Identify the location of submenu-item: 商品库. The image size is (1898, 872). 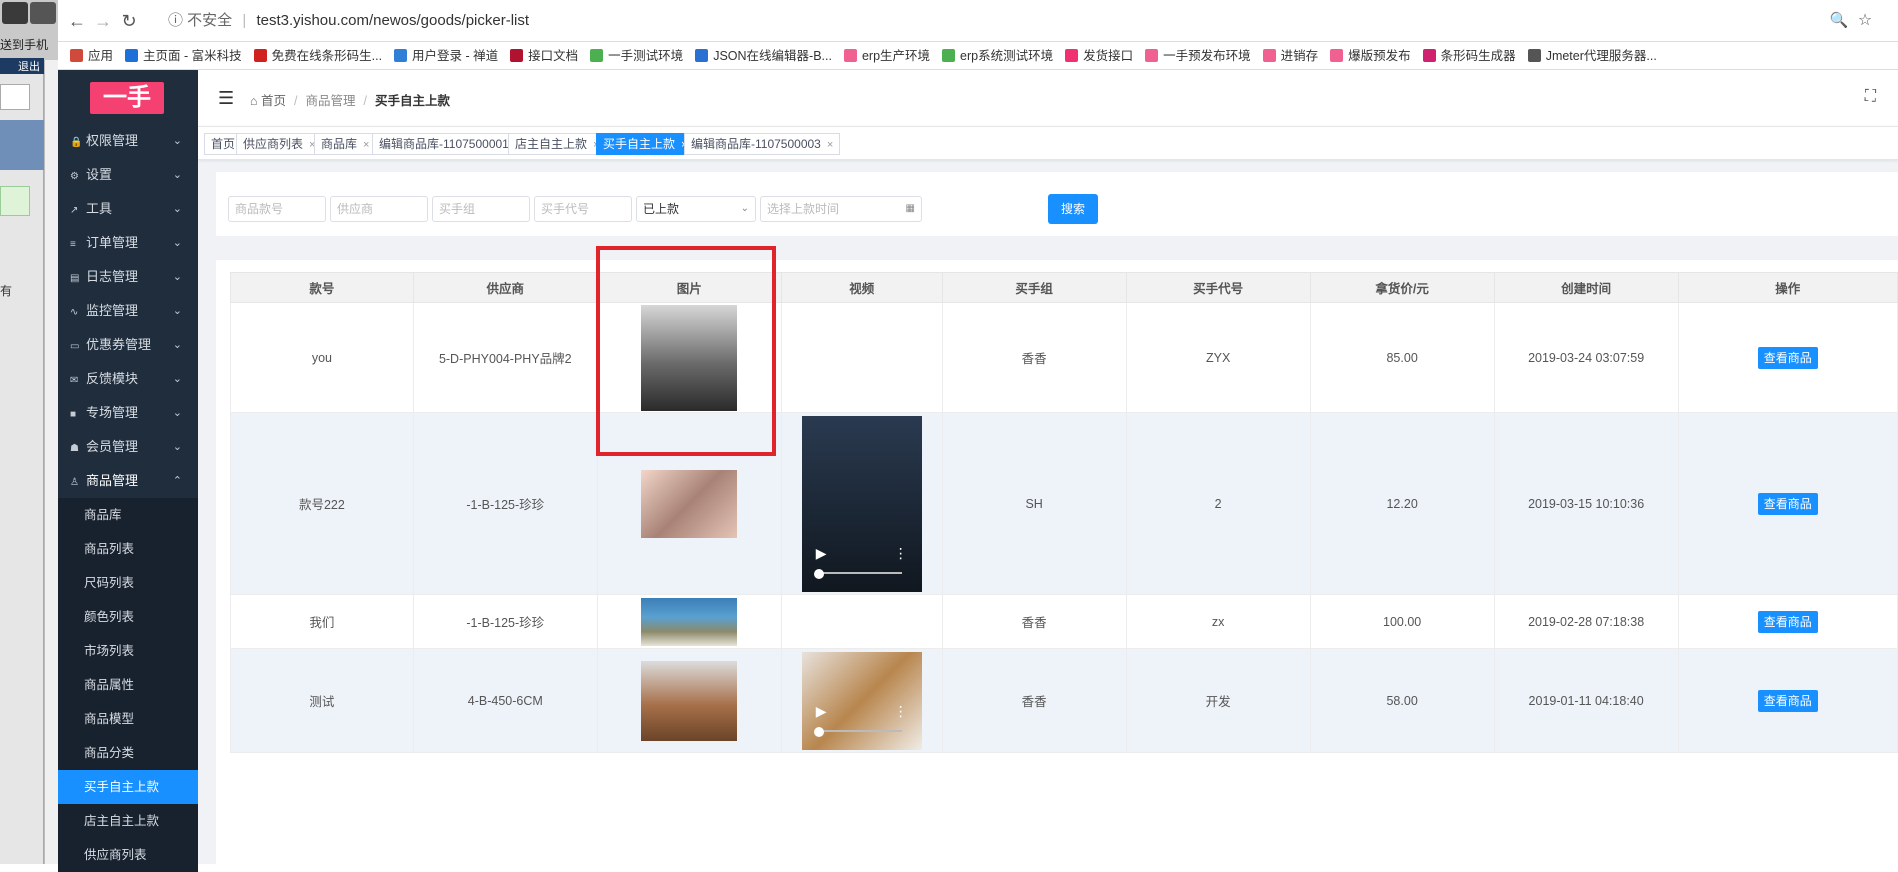
(128, 515).